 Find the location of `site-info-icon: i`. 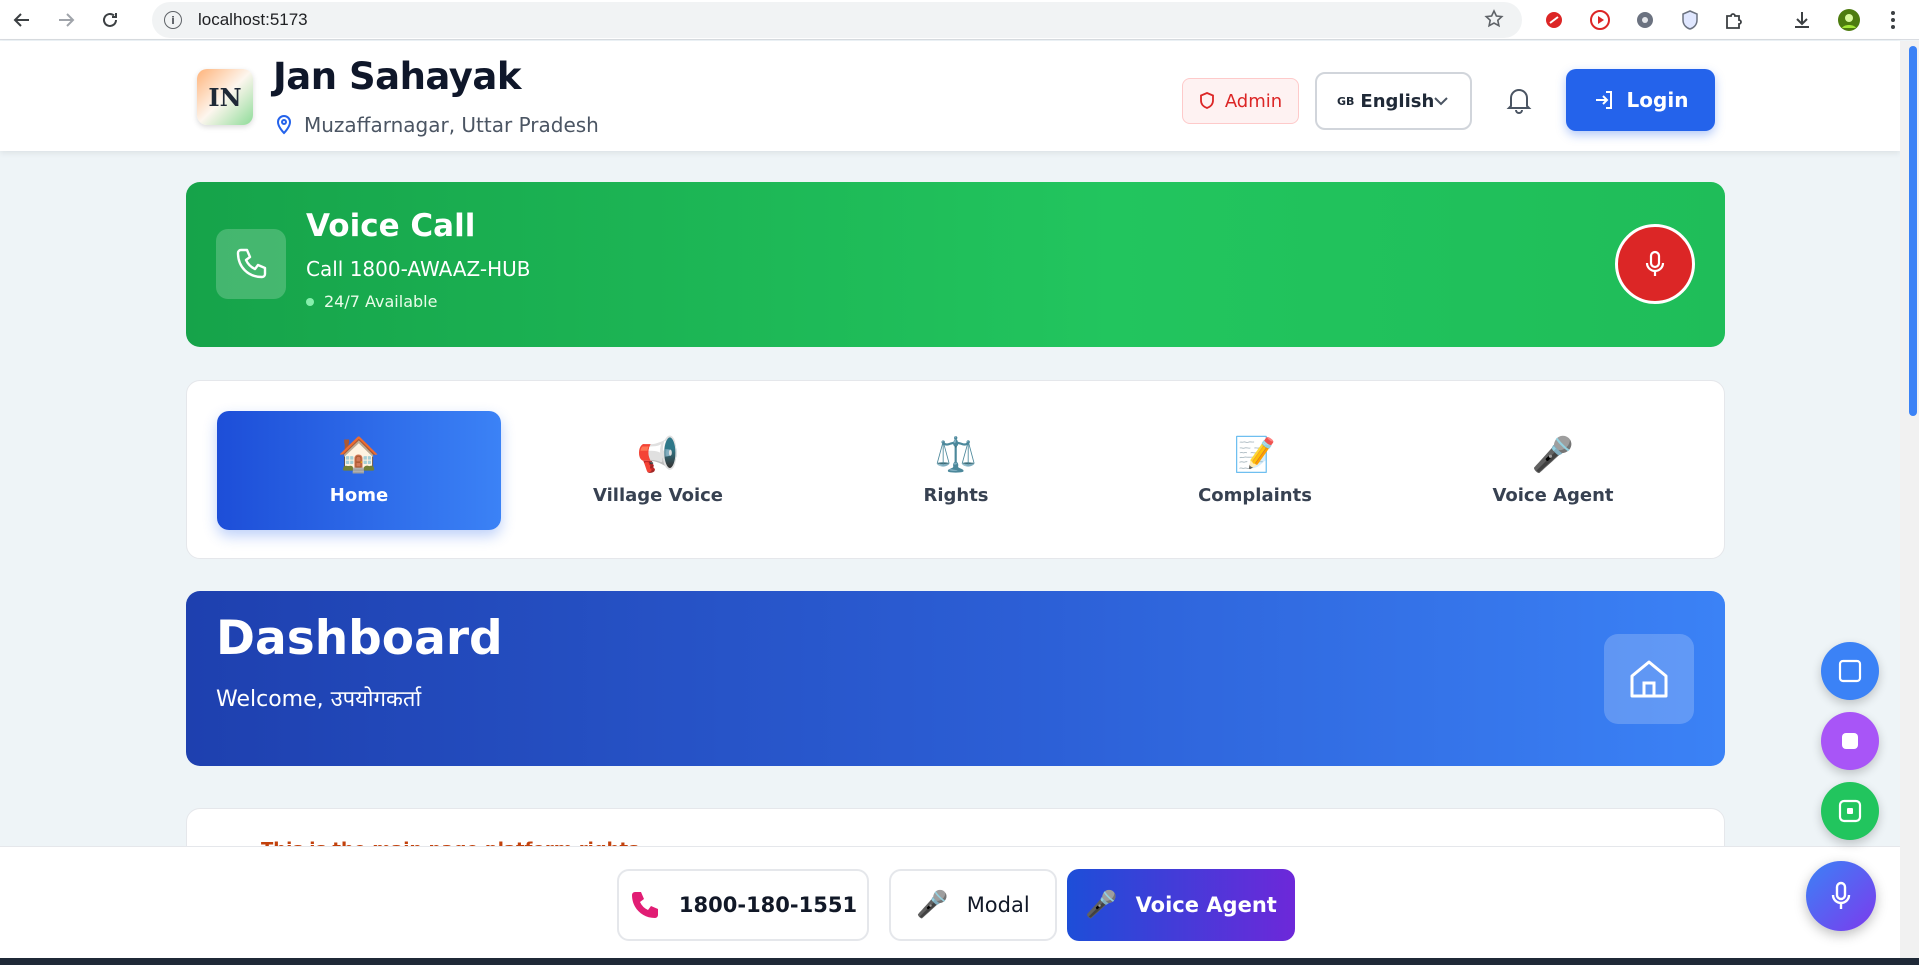

site-info-icon: i is located at coordinates (173, 20).